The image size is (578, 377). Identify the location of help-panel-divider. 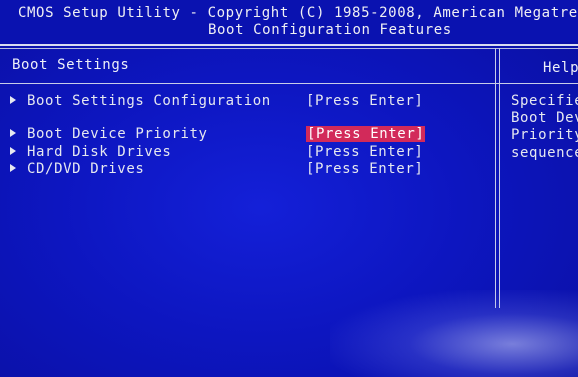
(495, 178).